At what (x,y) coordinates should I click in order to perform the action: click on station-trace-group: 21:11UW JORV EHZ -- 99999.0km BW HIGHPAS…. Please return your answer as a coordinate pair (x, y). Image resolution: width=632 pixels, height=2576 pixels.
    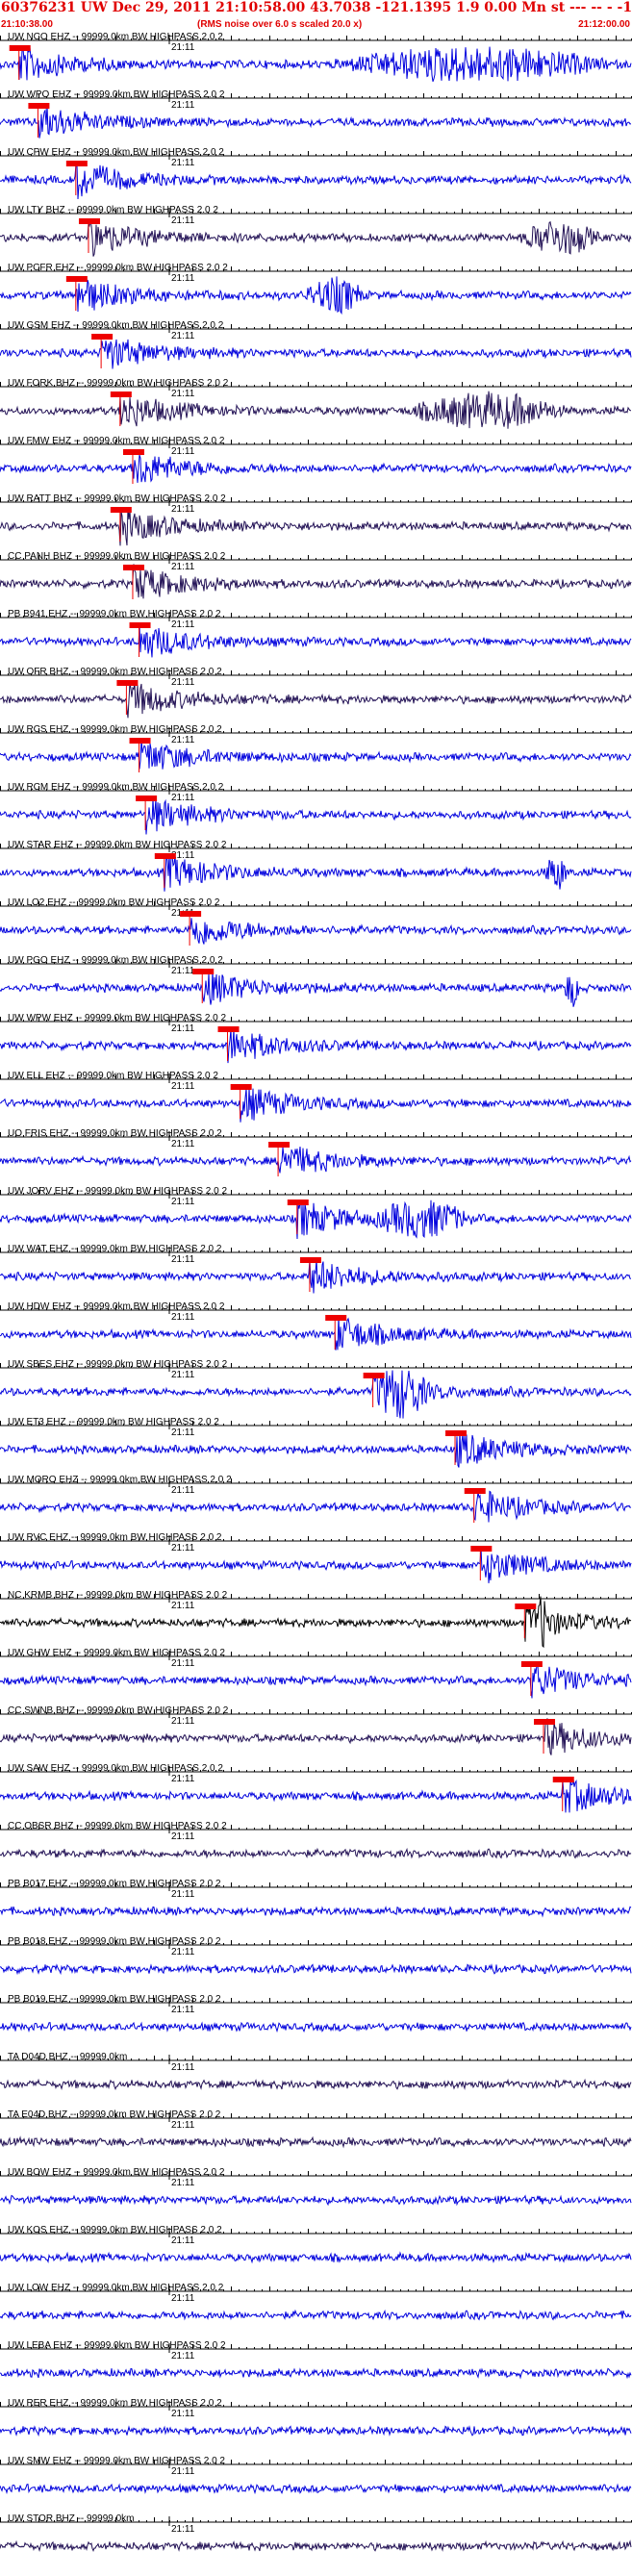
    Looking at the image, I should click on (316, 1213).